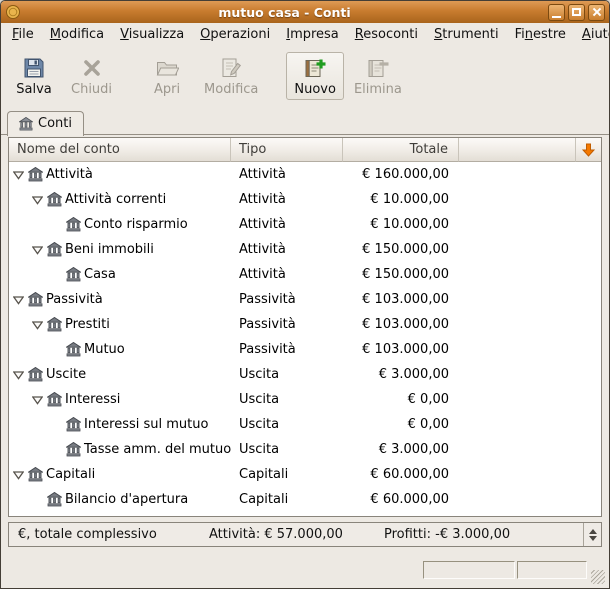  I want to click on titlebar: mutuo casa - Conti, so click(305, 12).